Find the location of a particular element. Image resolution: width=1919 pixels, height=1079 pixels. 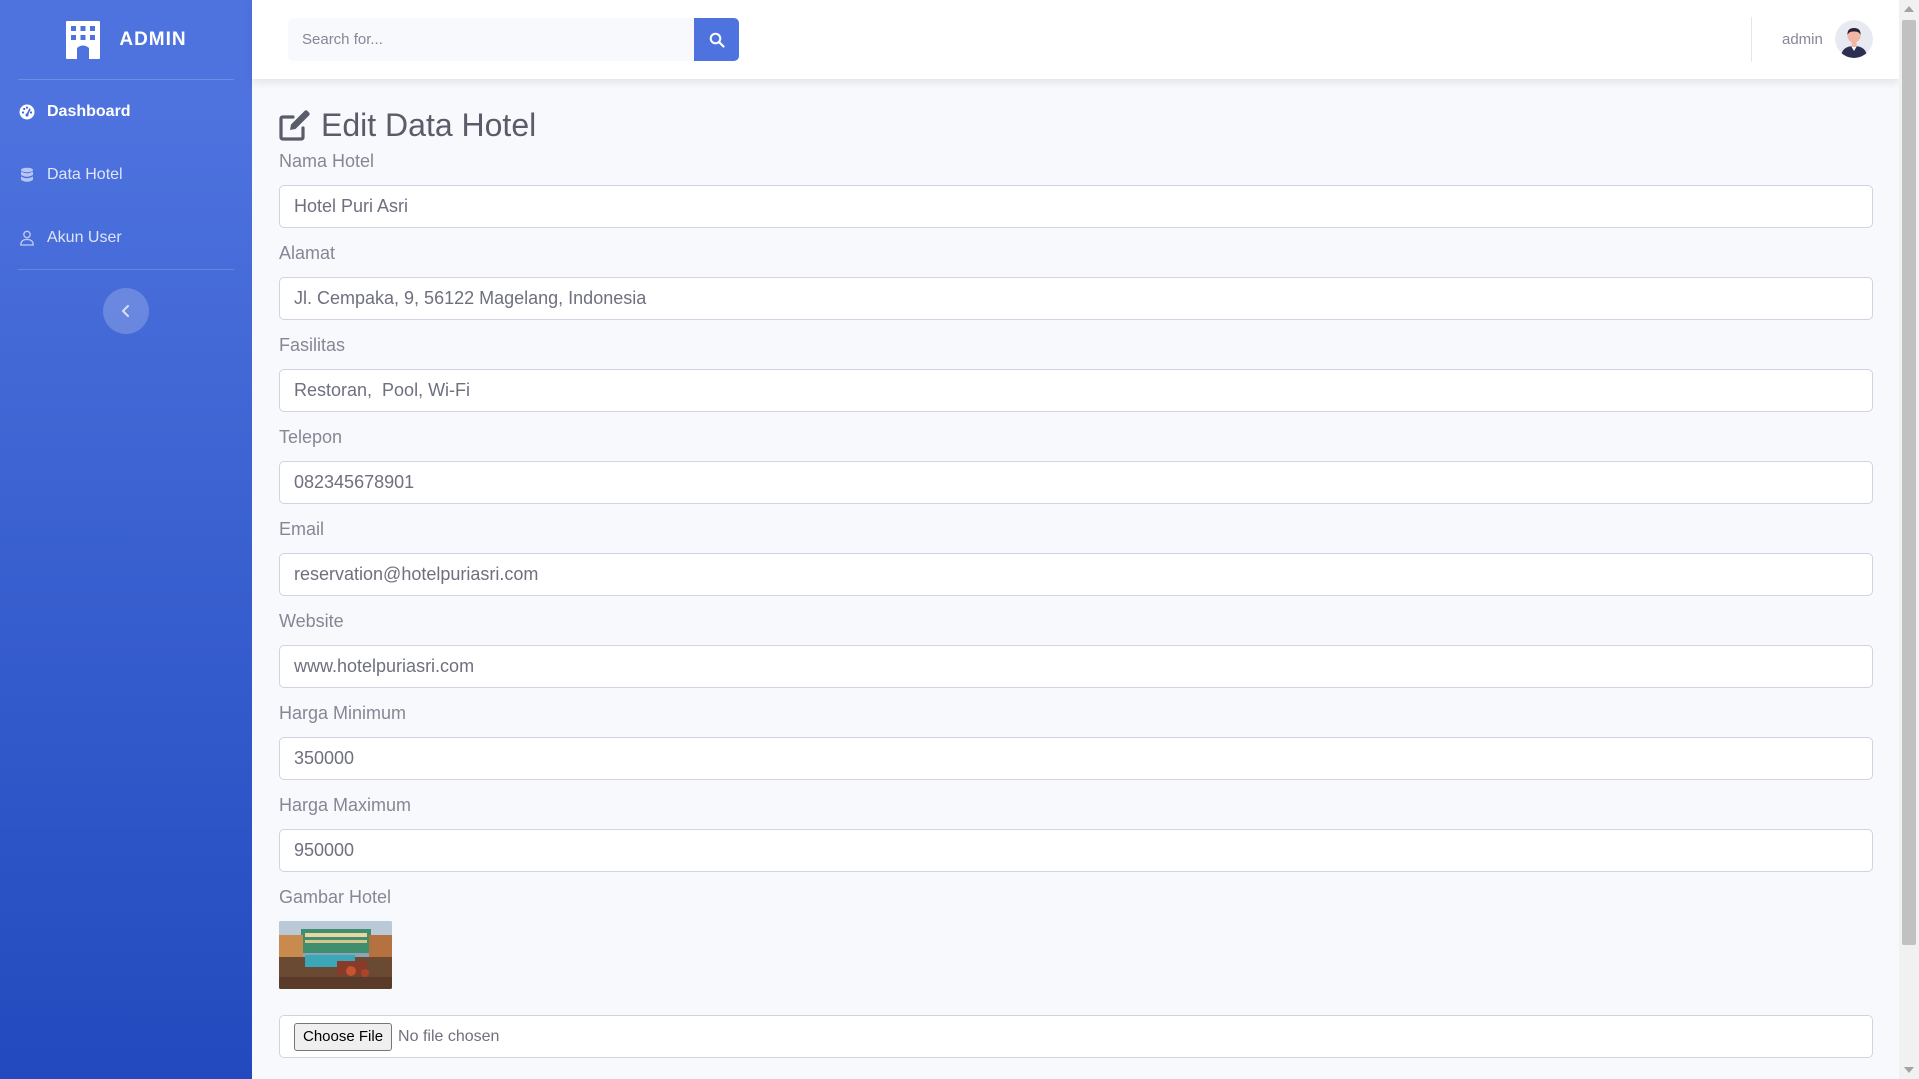

form-group-gambar-hotel: Gambar Hotel Choose File No file chosen is located at coordinates (1076, 972).